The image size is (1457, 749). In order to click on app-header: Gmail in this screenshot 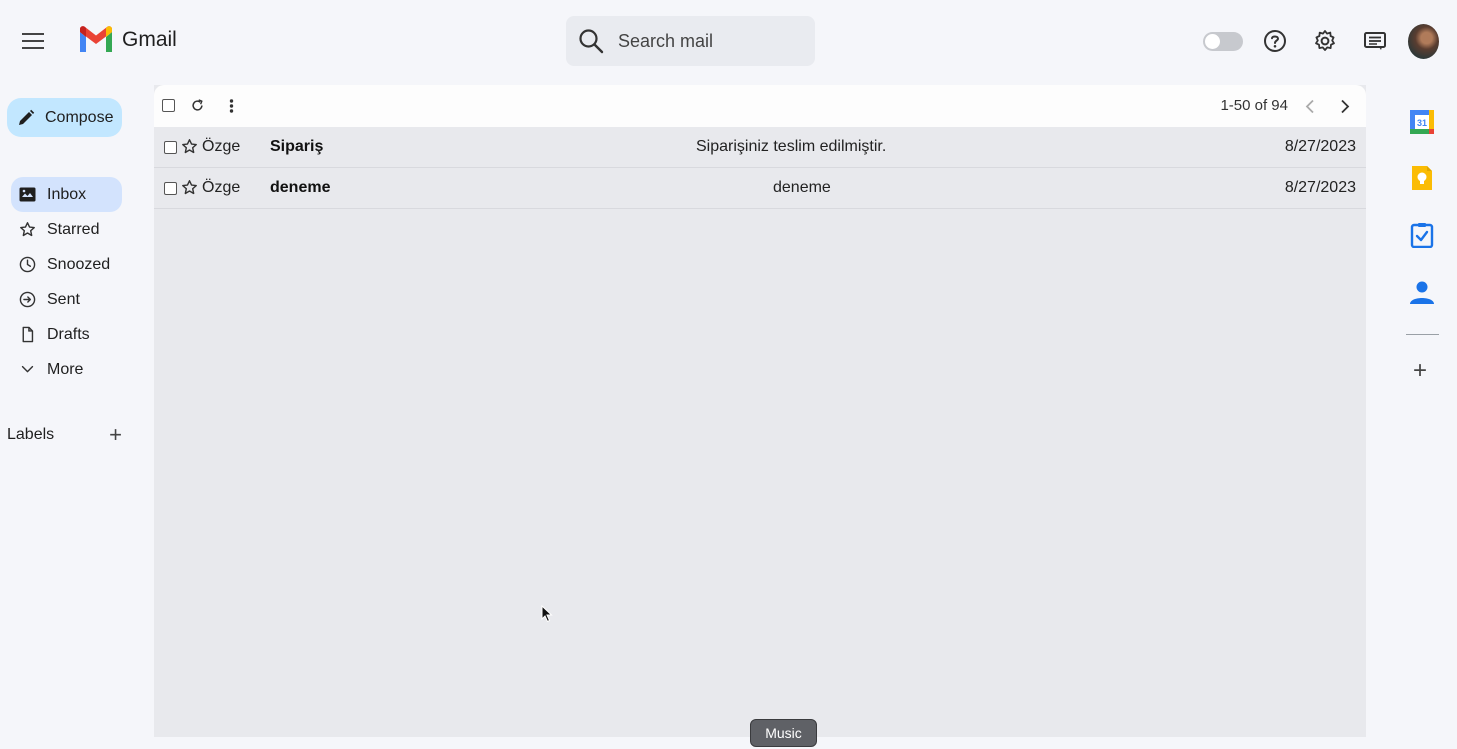, I will do `click(728, 42)`.